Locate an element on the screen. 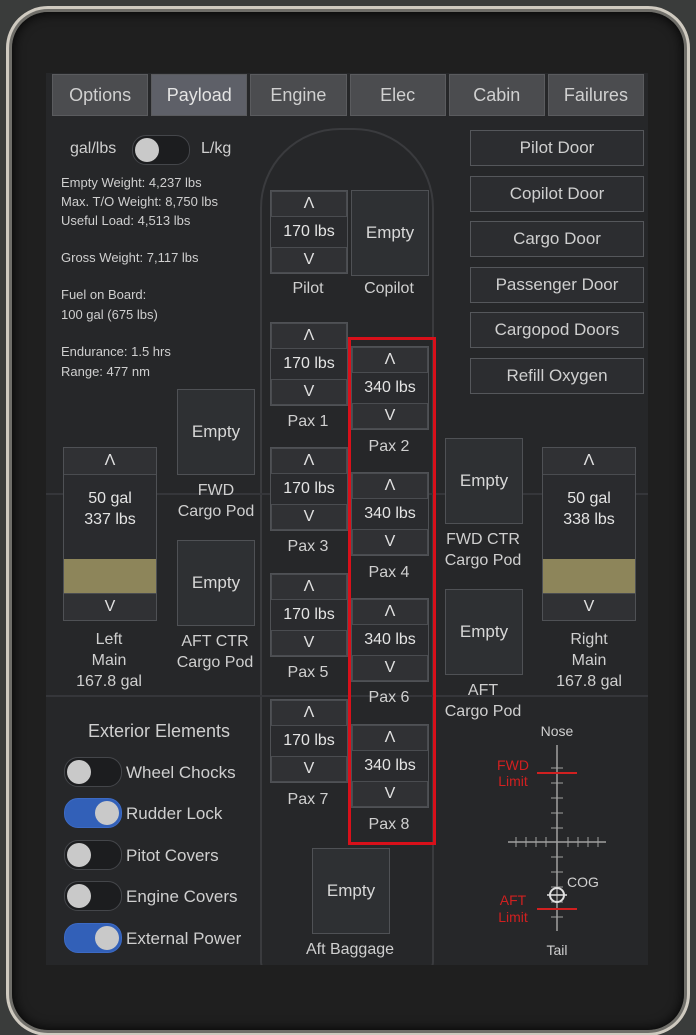 Image resolution: width=696 pixels, height=1035 pixels. cargopod-doors-button: Cargopod Doors is located at coordinates (557, 330).